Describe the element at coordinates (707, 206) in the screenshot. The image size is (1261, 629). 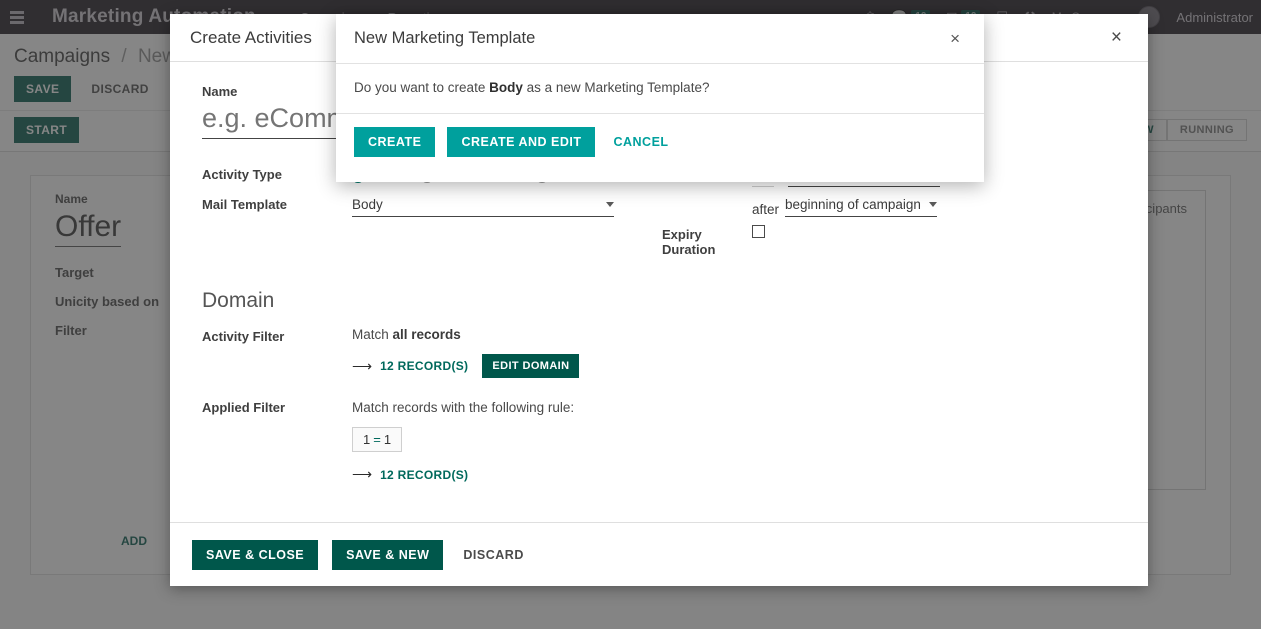
I see `trigger-after-spacer` at that location.